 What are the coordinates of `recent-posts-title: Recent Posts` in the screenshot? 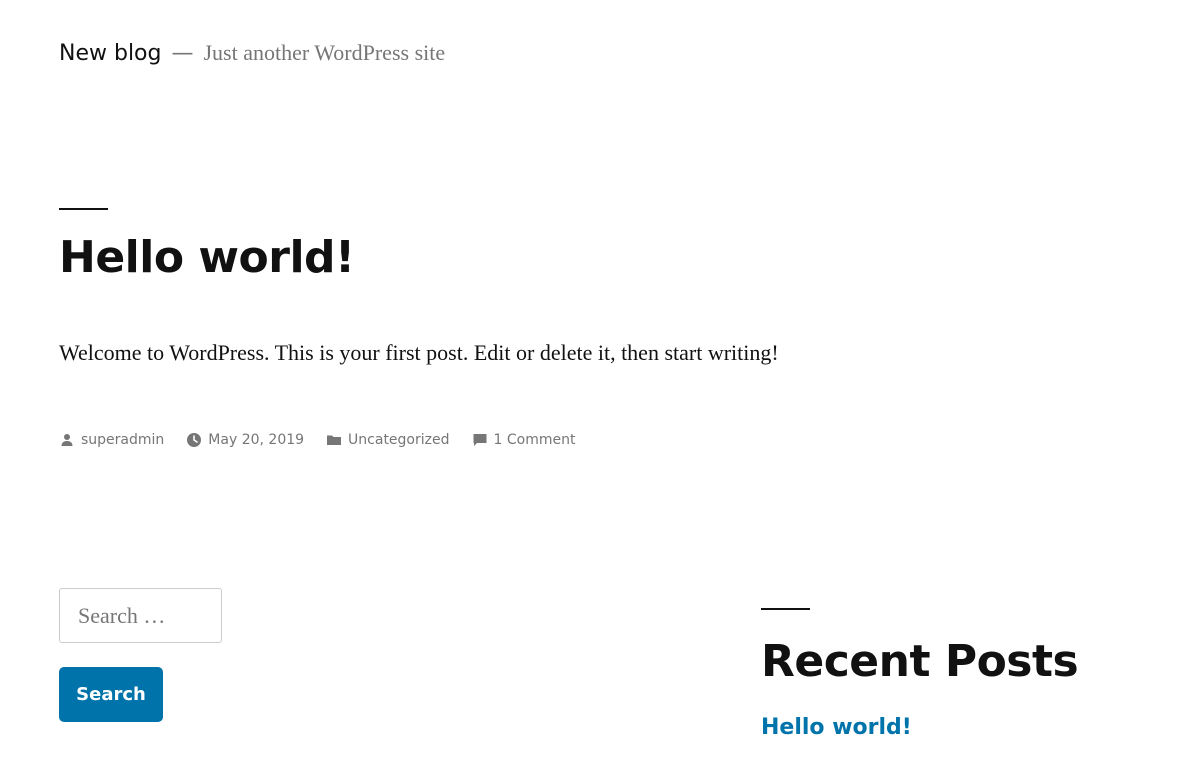 It's located at (920, 661).